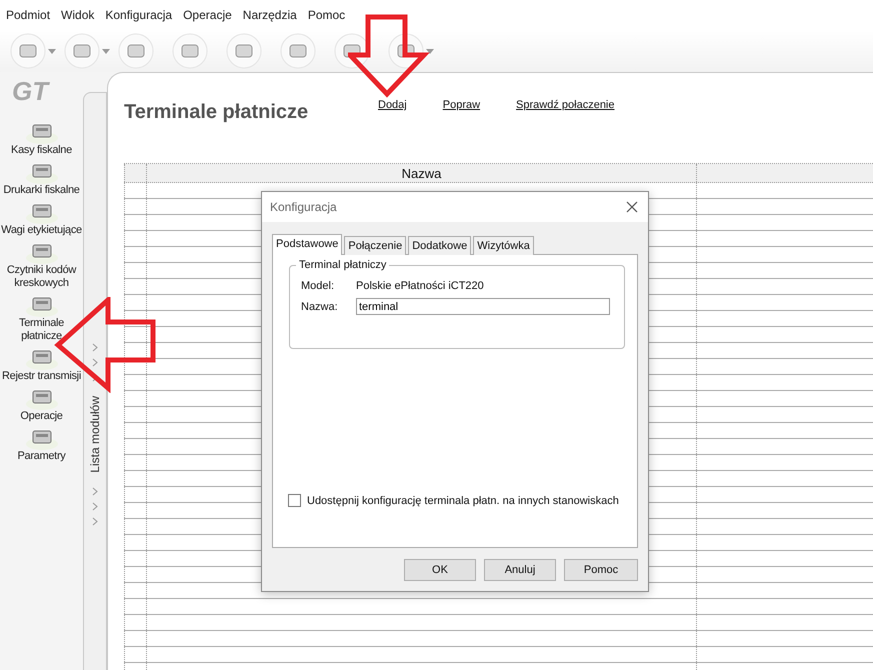 The height and width of the screenshot is (670, 873). I want to click on module-item: Operacje, so click(41, 416).